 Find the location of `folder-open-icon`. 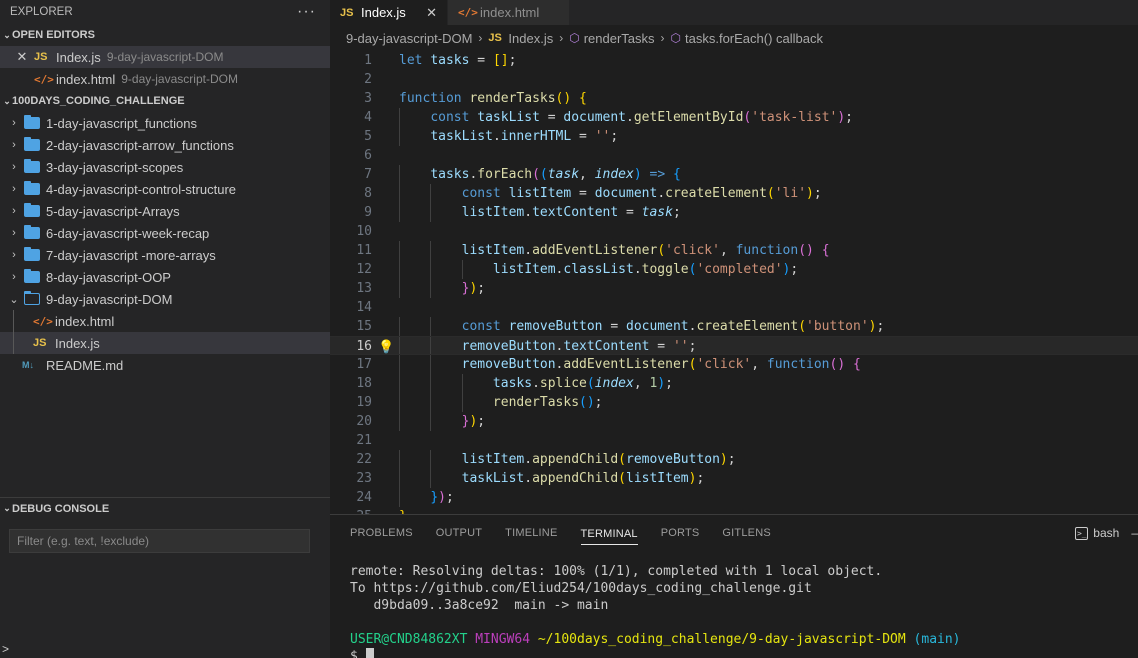

folder-open-icon is located at coordinates (31, 297).